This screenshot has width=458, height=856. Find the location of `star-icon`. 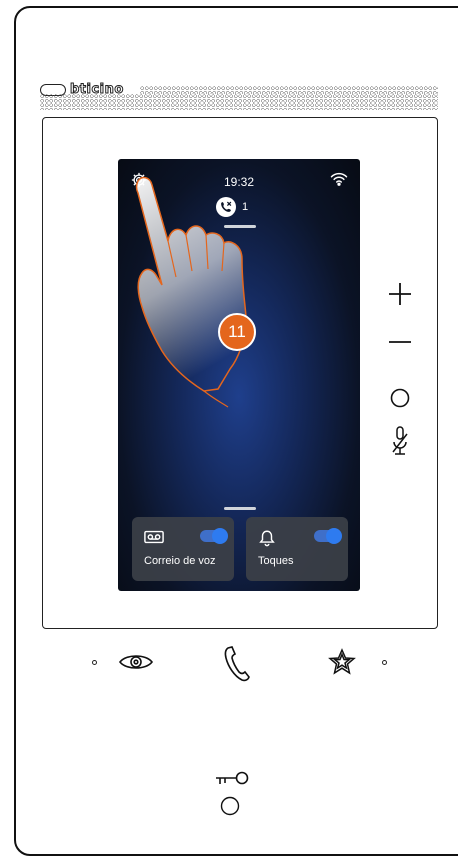

star-icon is located at coordinates (342, 664).